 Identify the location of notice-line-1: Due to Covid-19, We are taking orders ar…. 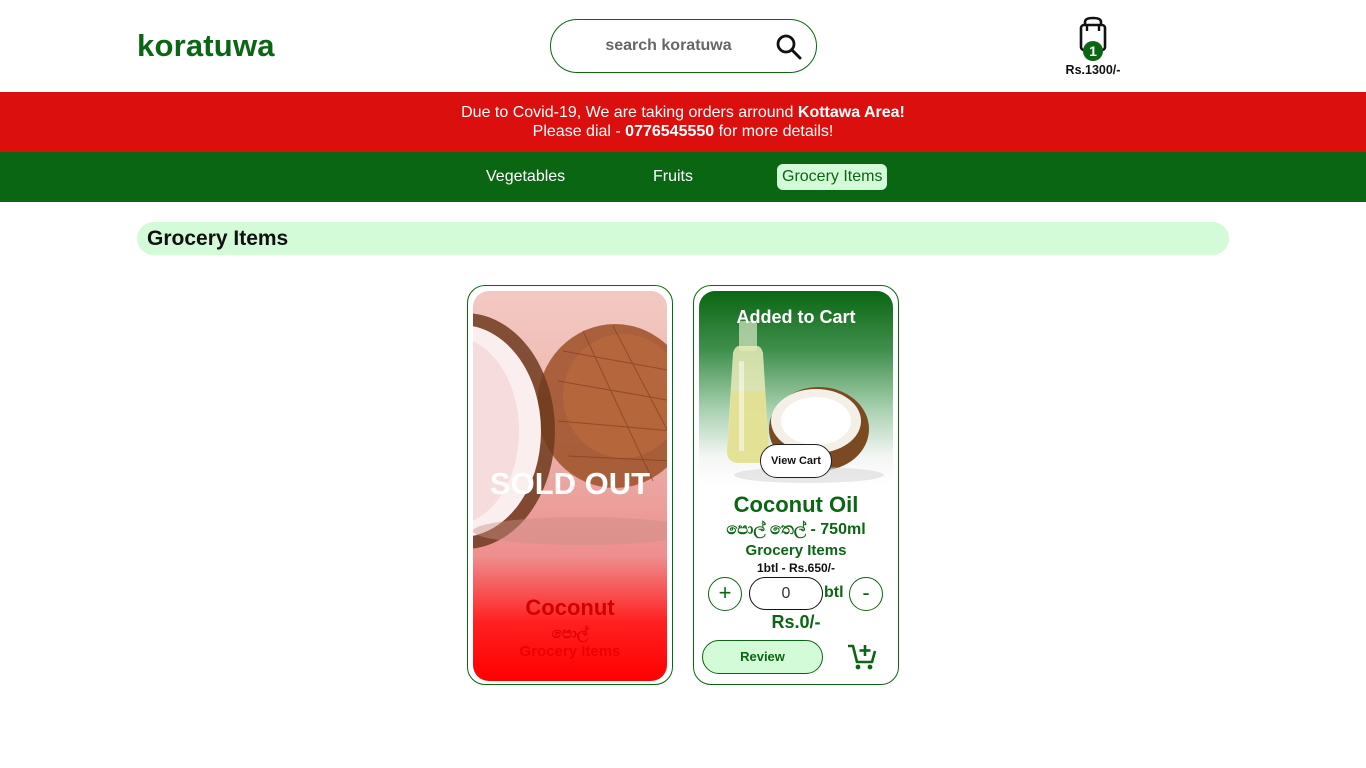
(683, 112).